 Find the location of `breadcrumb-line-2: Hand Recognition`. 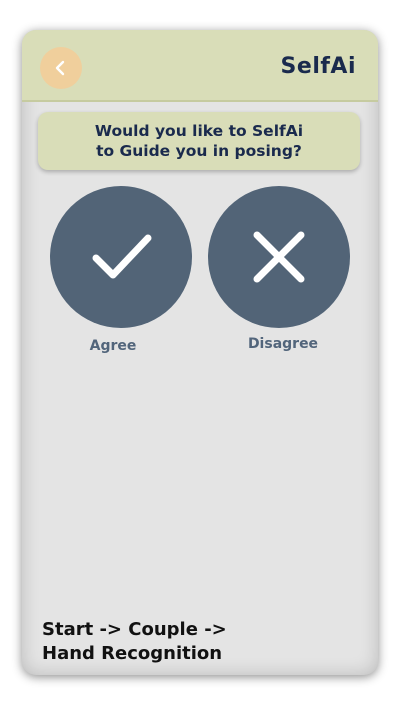

breadcrumb-line-2: Hand Recognition is located at coordinates (132, 653).